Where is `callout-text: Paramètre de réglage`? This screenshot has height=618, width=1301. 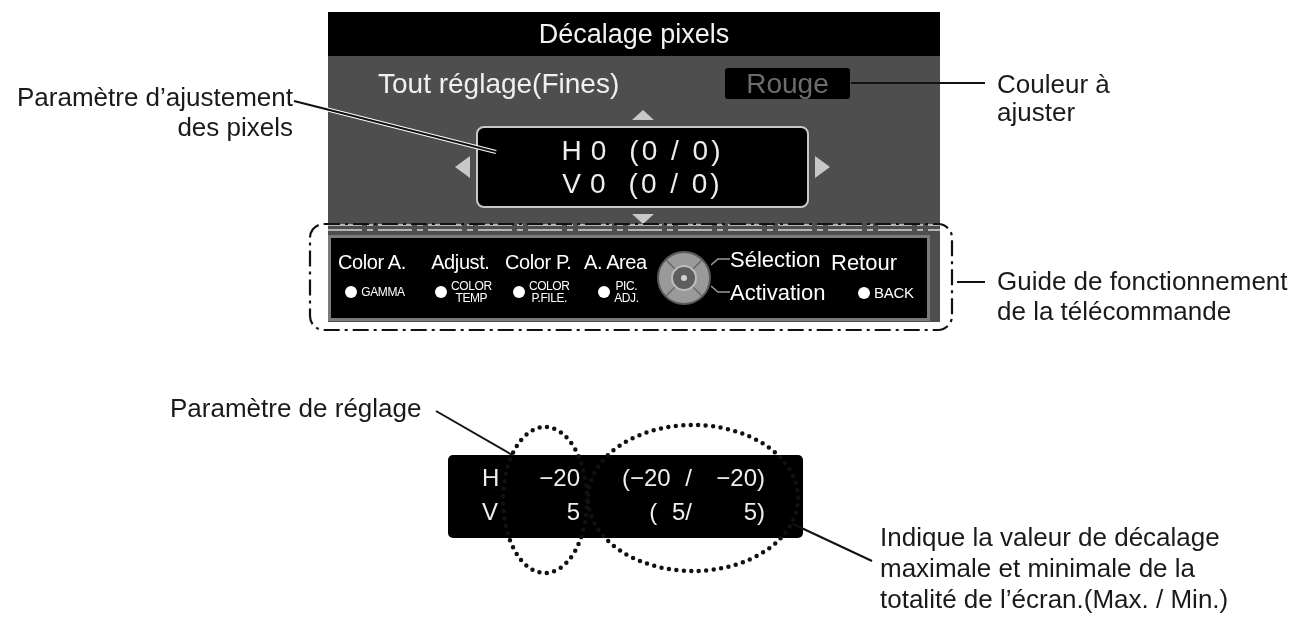
callout-text: Paramètre de réglage is located at coordinates (296, 408).